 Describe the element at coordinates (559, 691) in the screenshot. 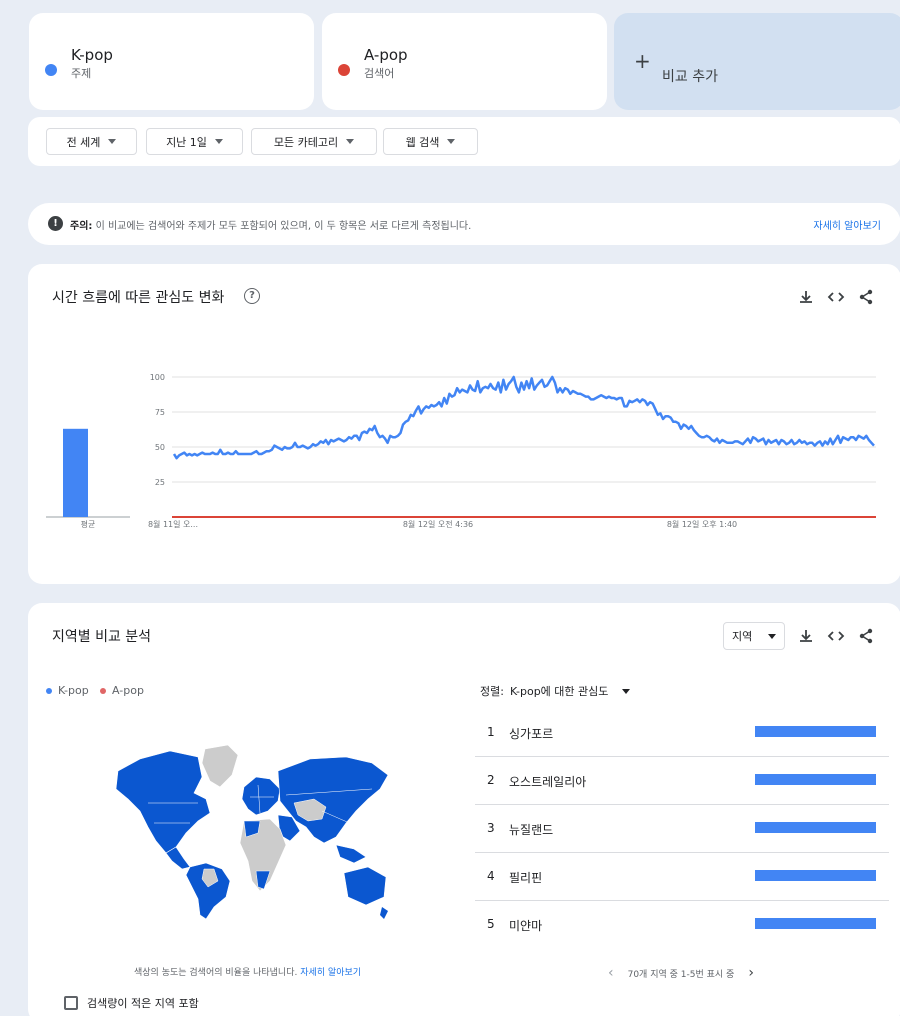

I see `sort-value: K-pop에 대한 관심도` at that location.